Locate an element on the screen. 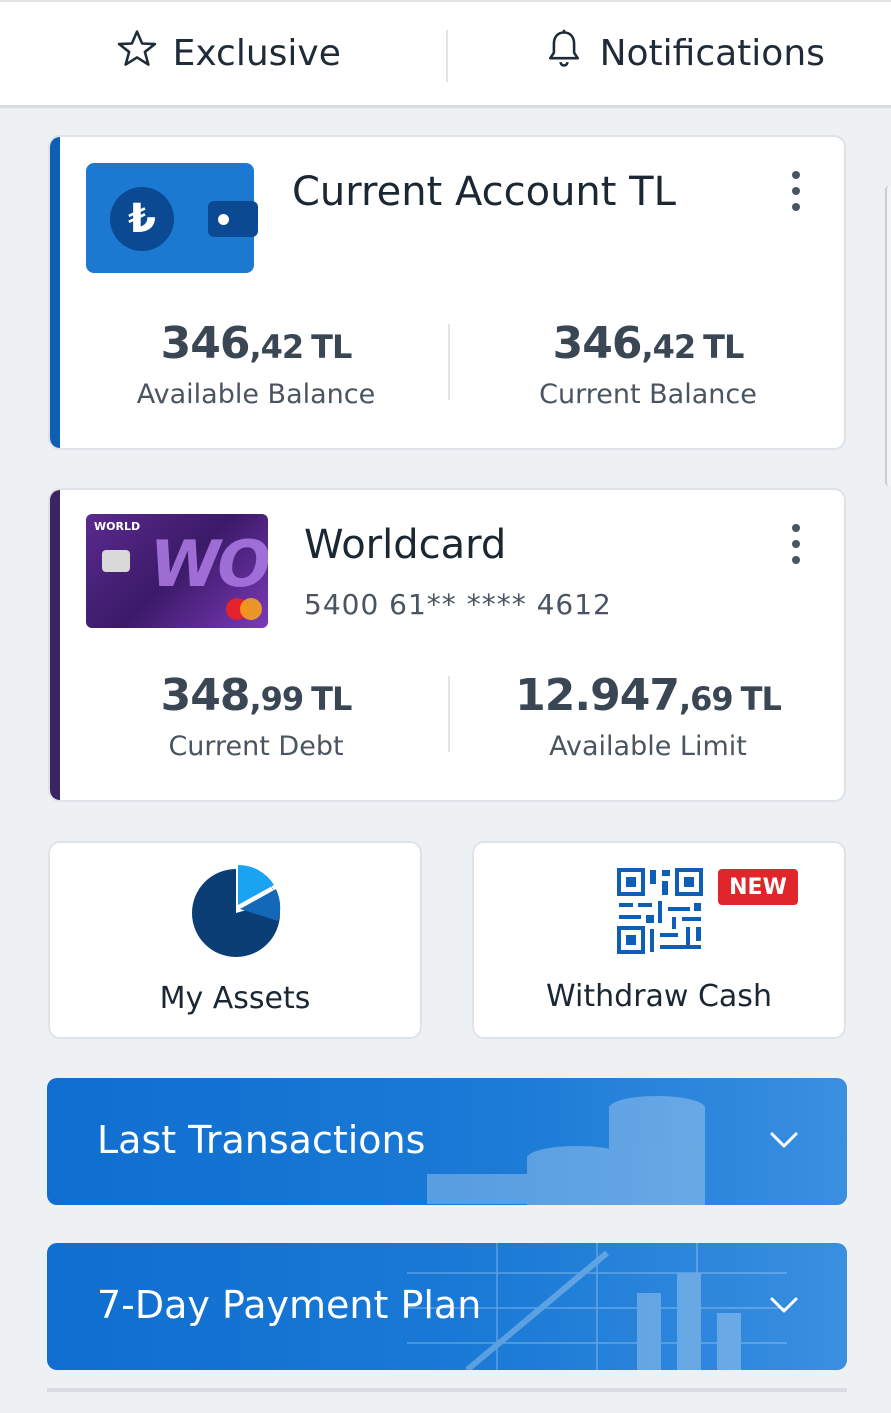  mastercard-logo is located at coordinates (251, 609).